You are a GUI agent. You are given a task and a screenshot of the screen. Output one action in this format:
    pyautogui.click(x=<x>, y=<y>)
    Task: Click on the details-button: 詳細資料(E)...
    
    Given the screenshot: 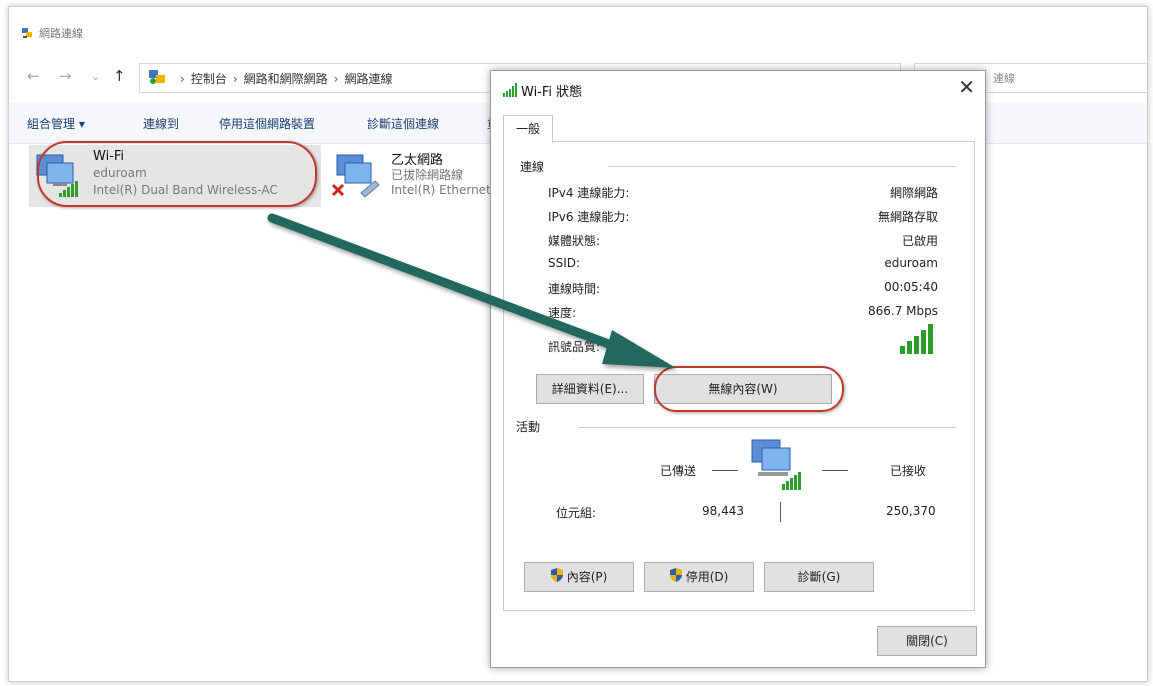 What is the action you would take?
    pyautogui.click(x=590, y=389)
    